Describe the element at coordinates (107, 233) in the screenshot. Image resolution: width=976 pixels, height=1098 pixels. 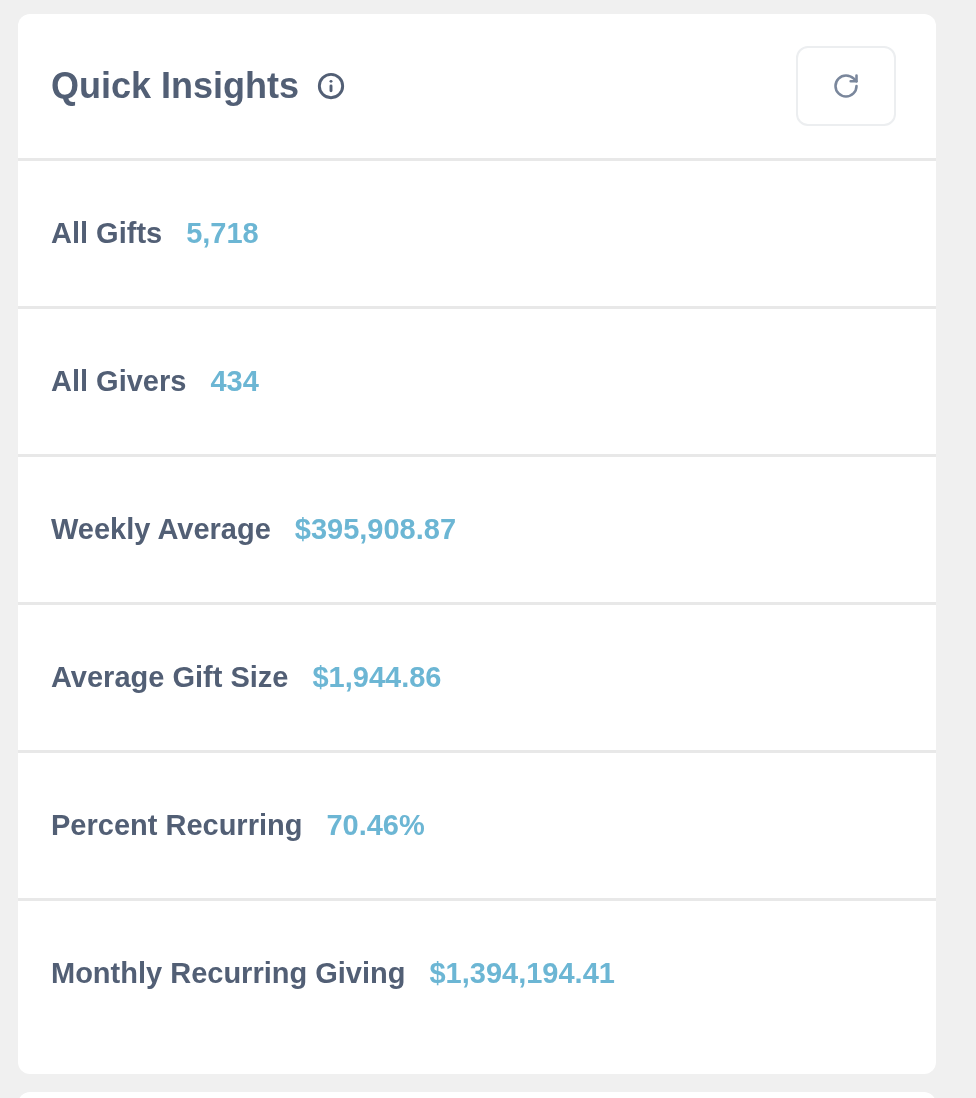
I see `insight-label: All Gifts` at that location.